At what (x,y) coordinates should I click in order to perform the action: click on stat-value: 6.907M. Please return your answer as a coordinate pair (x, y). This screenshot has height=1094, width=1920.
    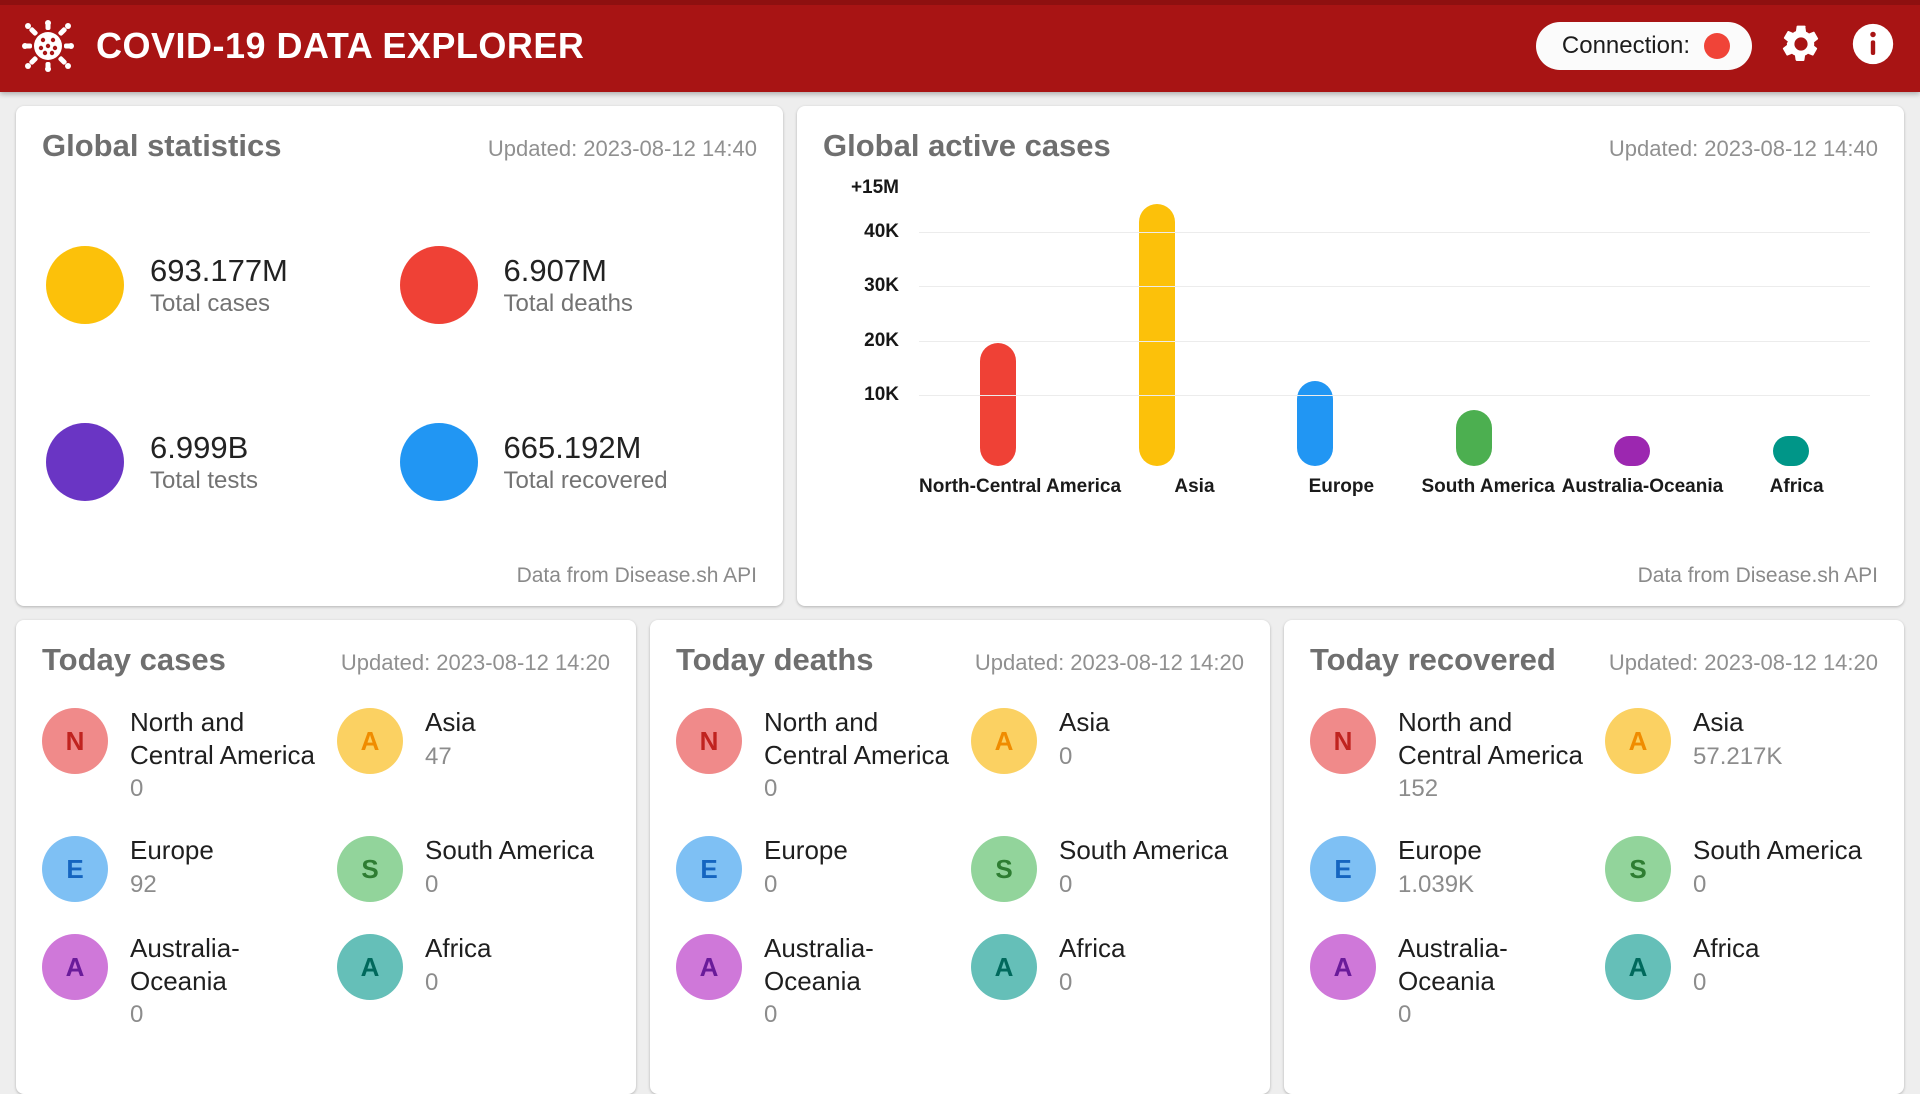
    Looking at the image, I should click on (555, 270).